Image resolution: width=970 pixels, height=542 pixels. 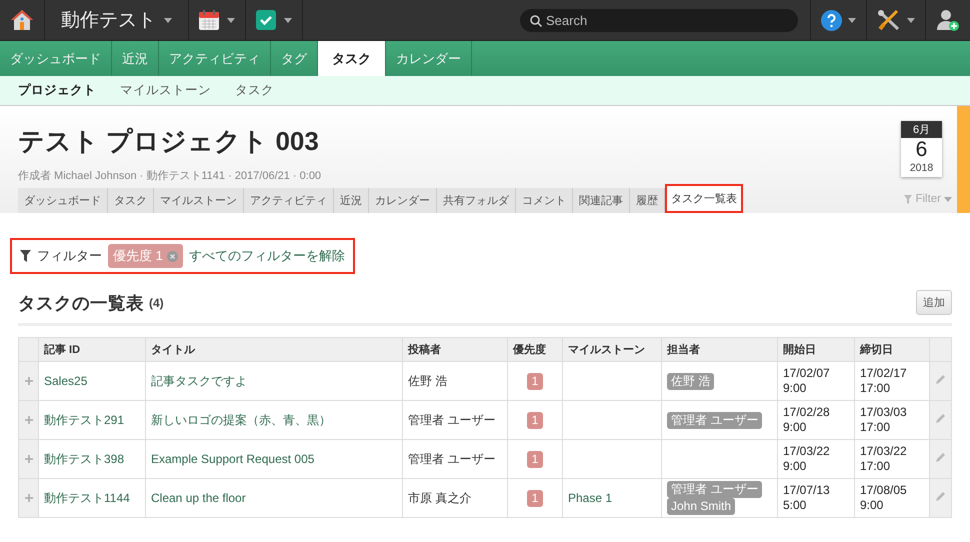 What do you see at coordinates (921, 169) in the screenshot?
I see `date-year: 2018` at bounding box center [921, 169].